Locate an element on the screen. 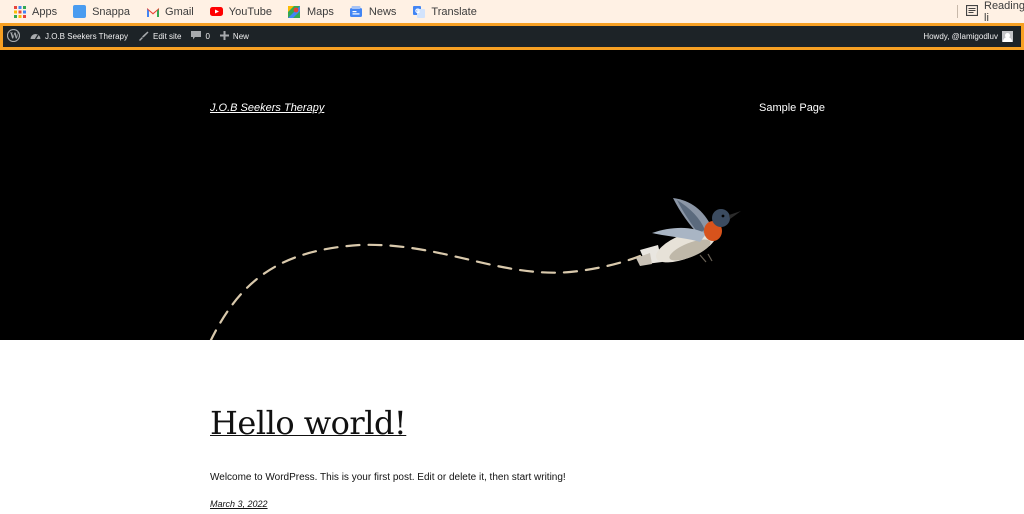 This screenshot has height=514, width=1024. gmail-icon is located at coordinates (152, 11).